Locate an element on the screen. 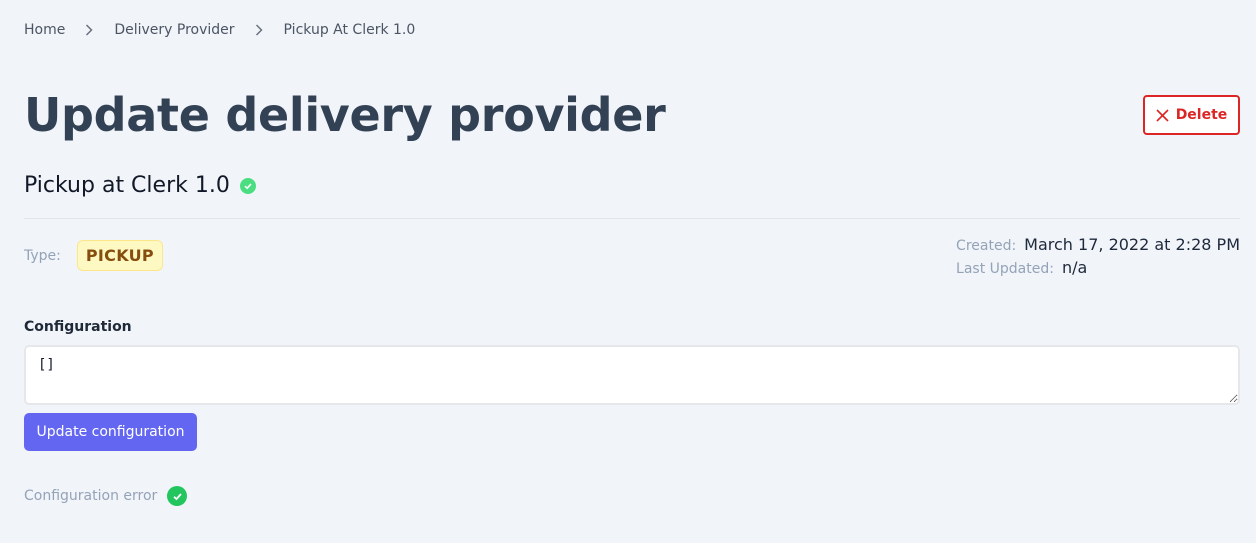 Image resolution: width=1256 pixels, height=543 pixels. divider is located at coordinates (632, 218).